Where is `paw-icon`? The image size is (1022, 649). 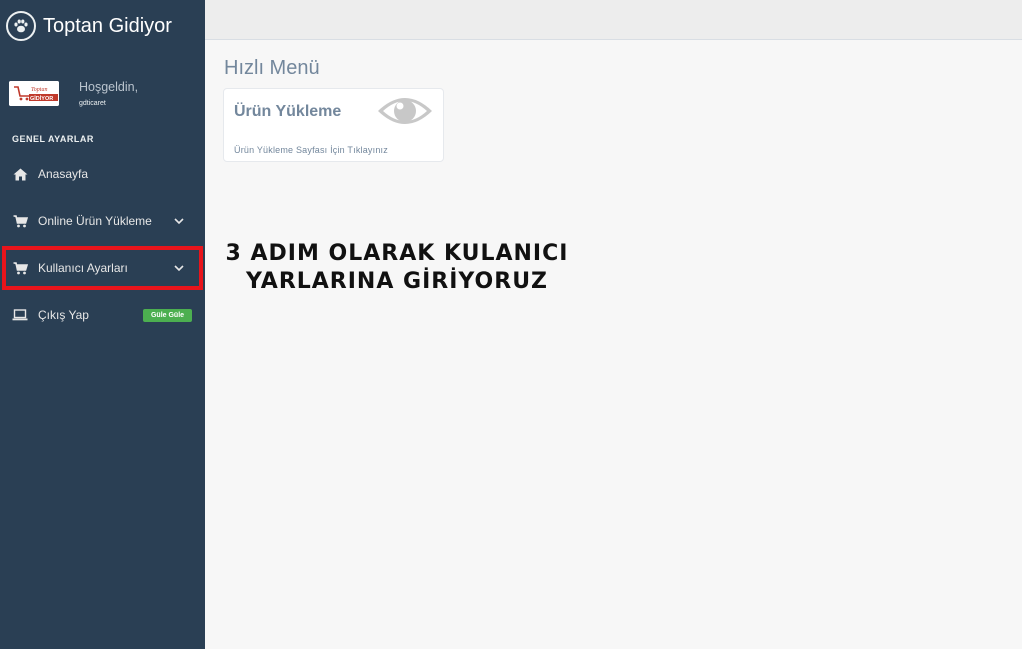 paw-icon is located at coordinates (21, 26).